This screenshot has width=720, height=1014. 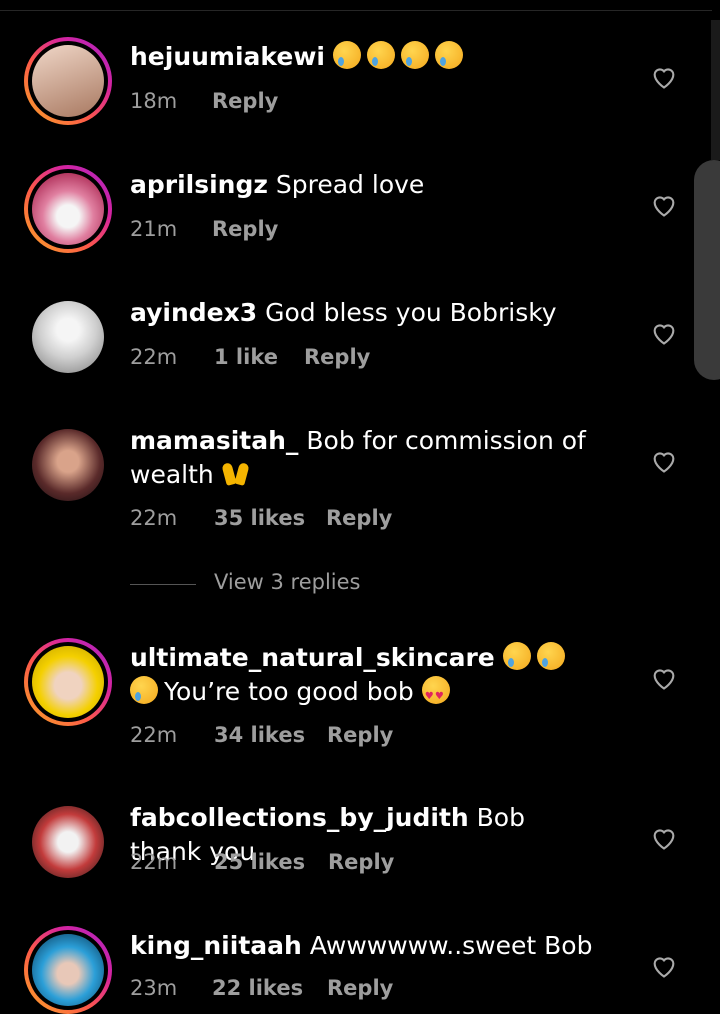 What do you see at coordinates (199, 184) in the screenshot?
I see `comment-username: aprilsingz` at bounding box center [199, 184].